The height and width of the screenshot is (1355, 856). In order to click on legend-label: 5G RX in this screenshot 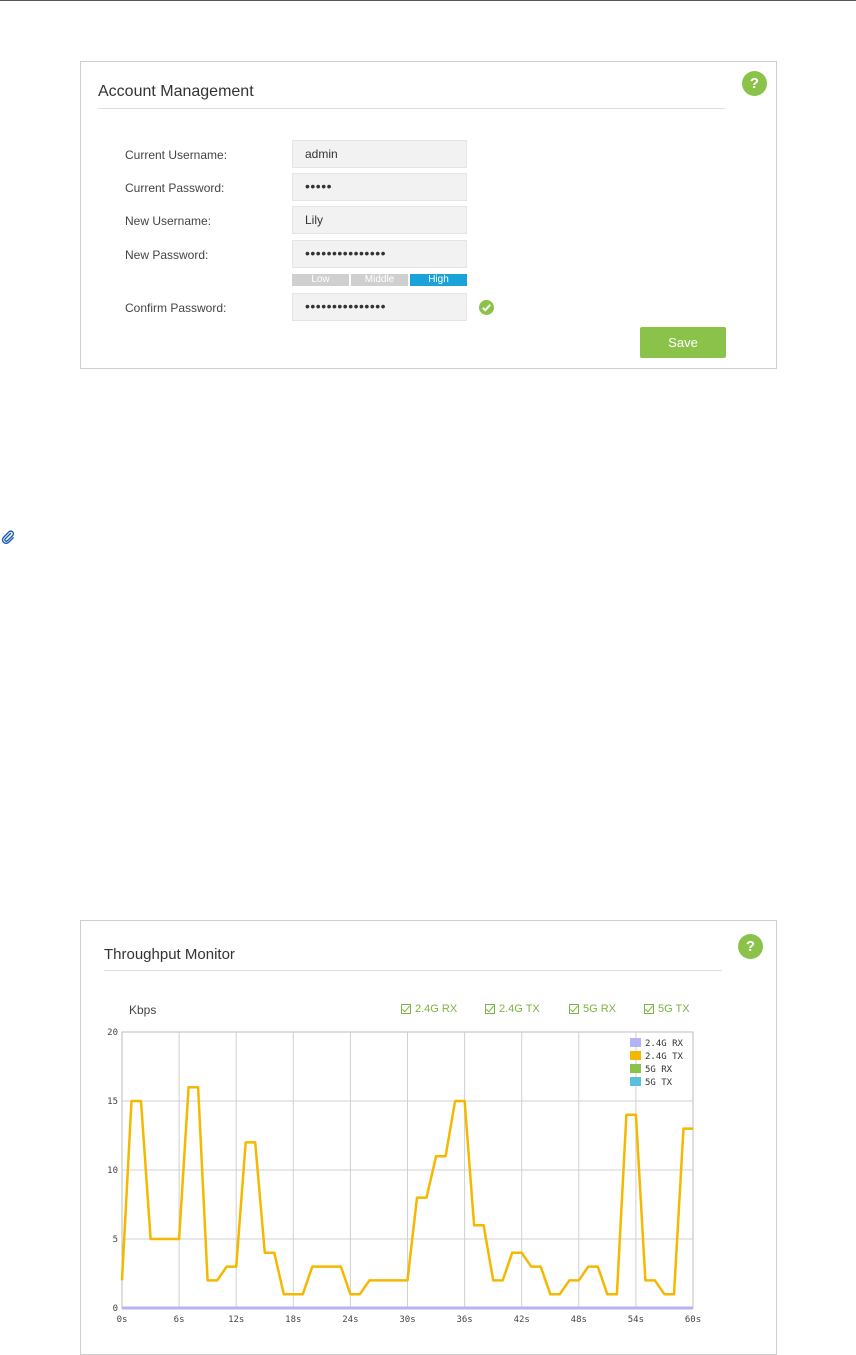, I will do `click(659, 1070)`.